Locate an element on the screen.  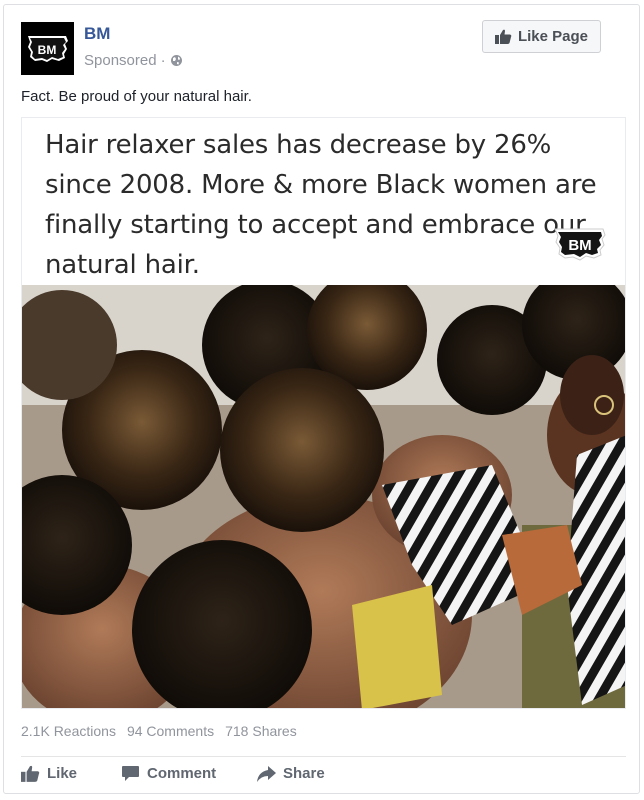
bm-watermark-logo: BM is located at coordinates (580, 244).